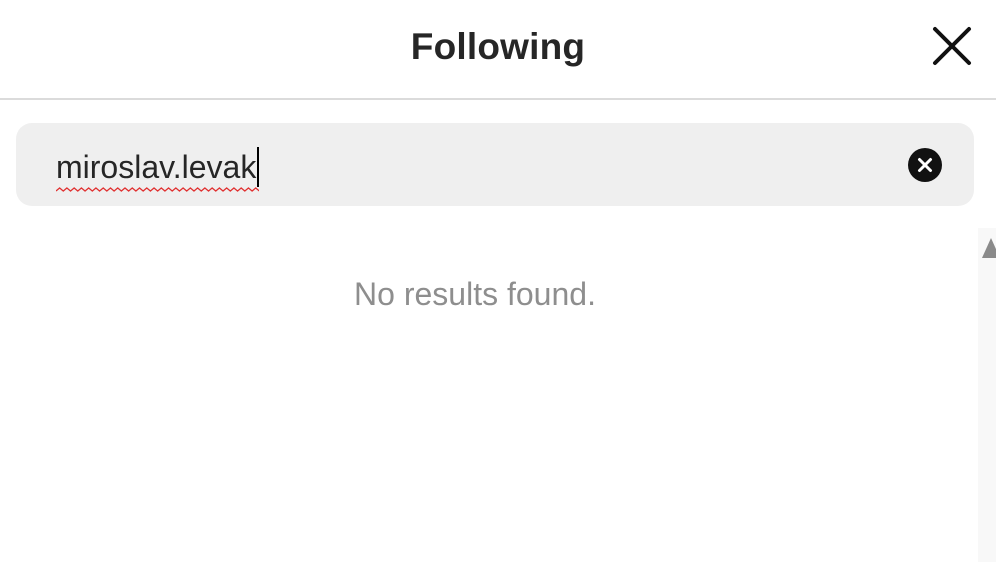 This screenshot has width=996, height=562. I want to click on search-input: miroslav.levak, so click(158, 169).